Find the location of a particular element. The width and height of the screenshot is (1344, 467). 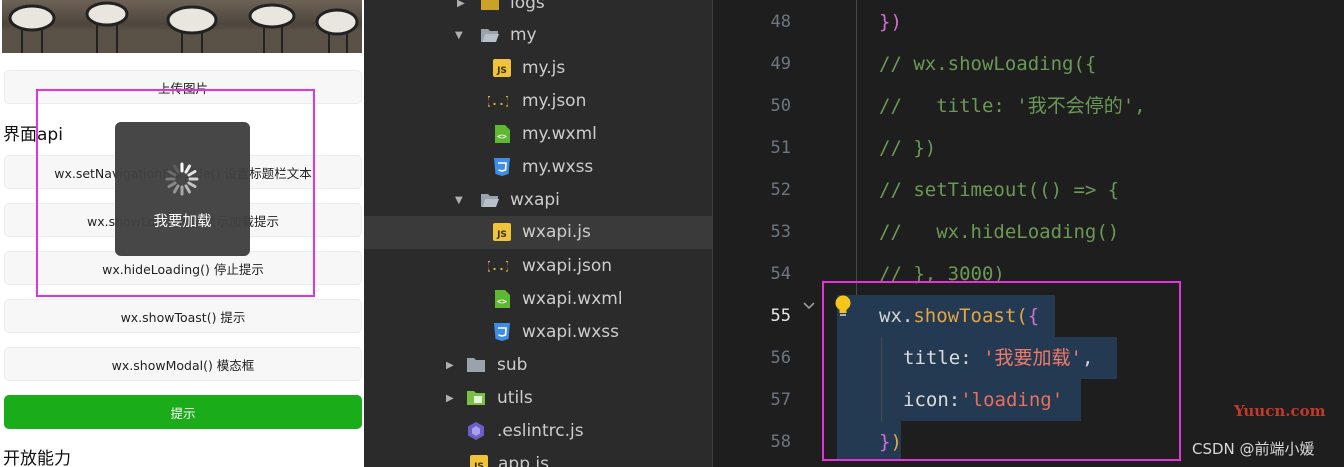

line-number: 52 is located at coordinates (780, 190).